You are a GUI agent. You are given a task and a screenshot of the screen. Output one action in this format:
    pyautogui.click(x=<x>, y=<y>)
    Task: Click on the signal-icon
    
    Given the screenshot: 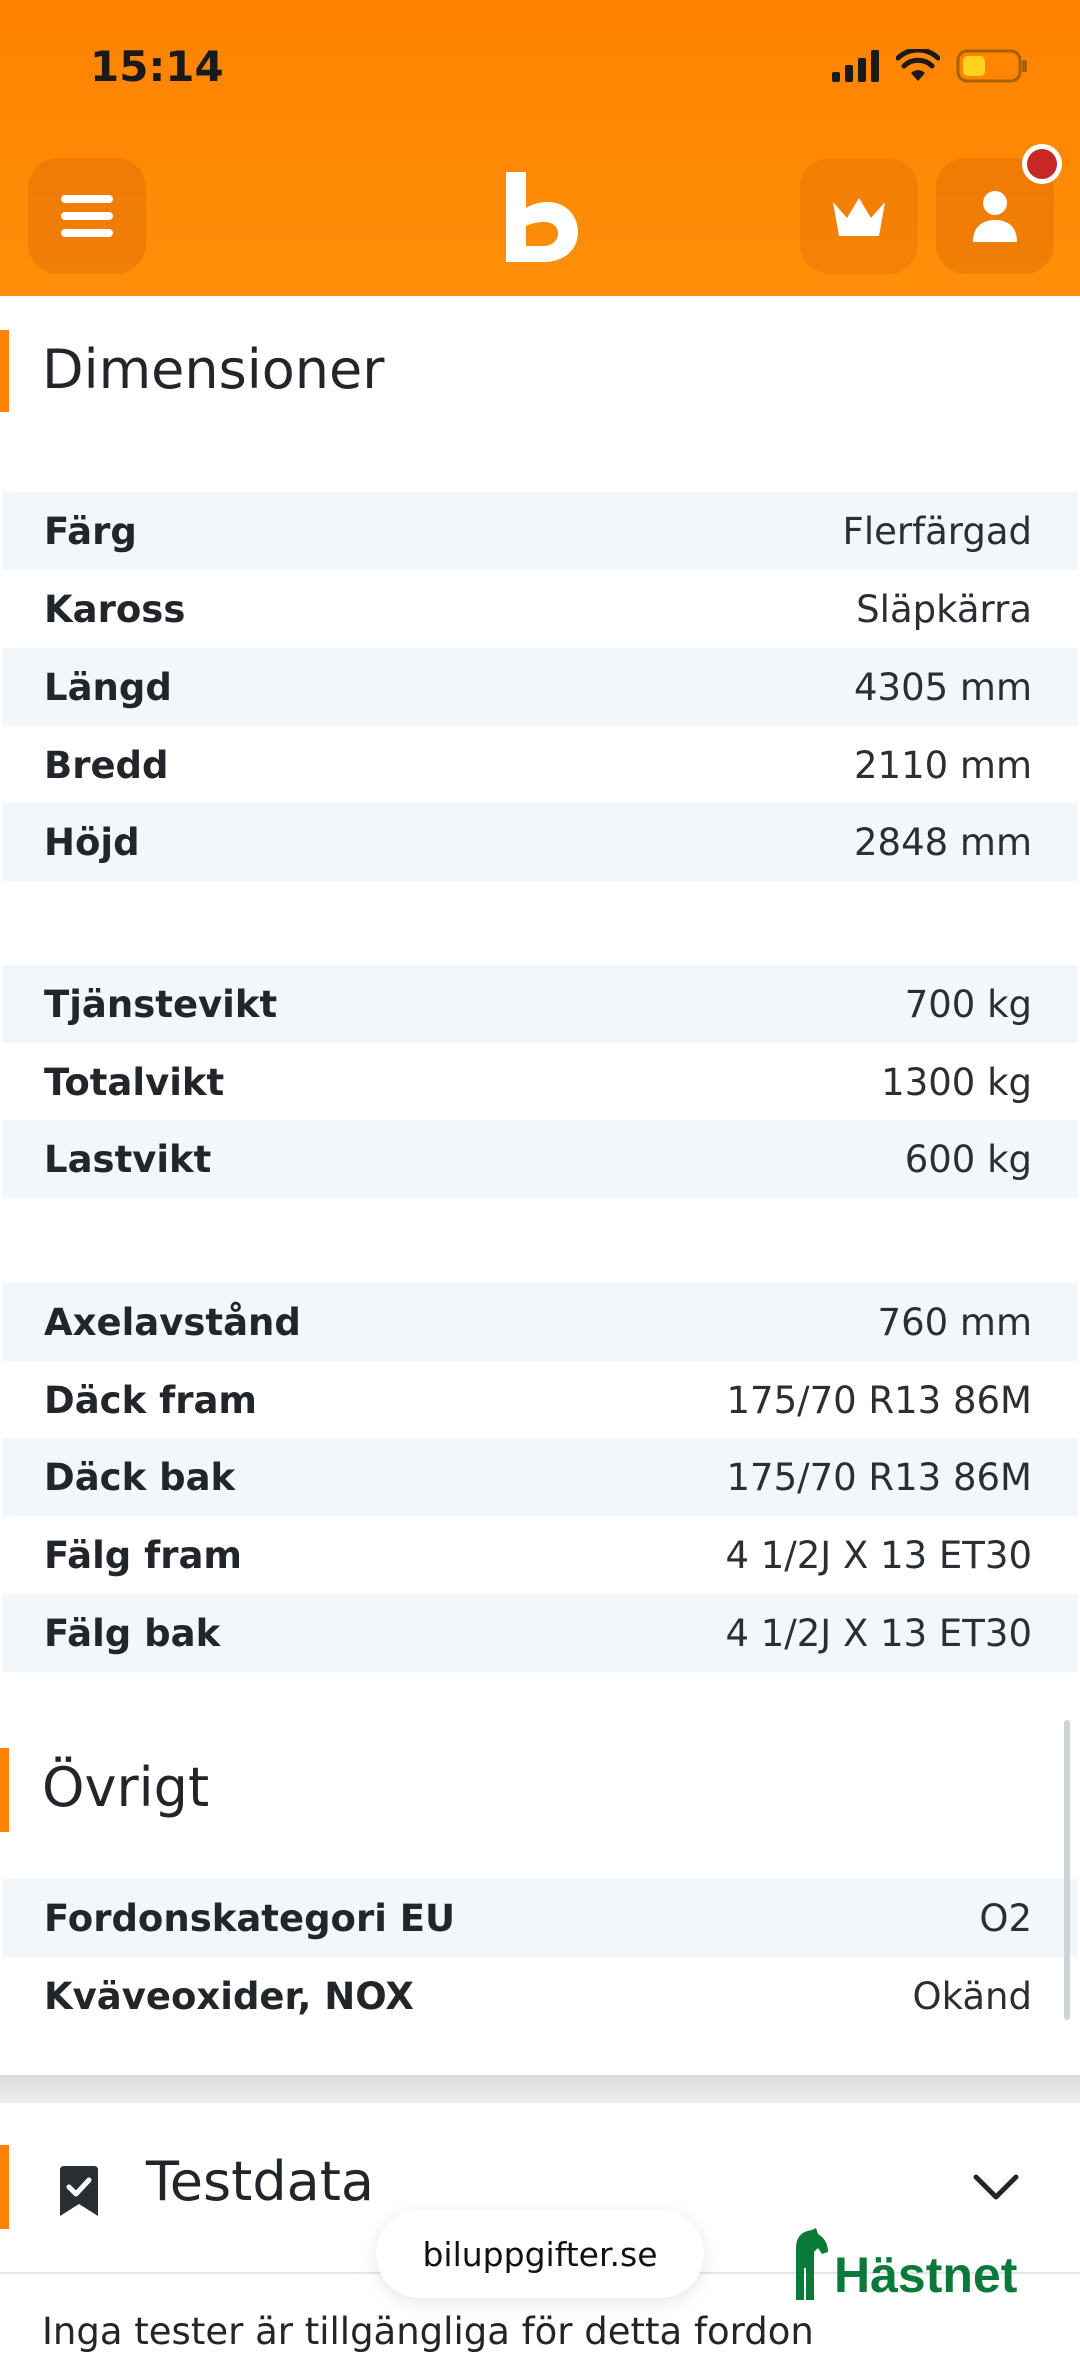 What is the action you would take?
    pyautogui.click(x=855, y=66)
    